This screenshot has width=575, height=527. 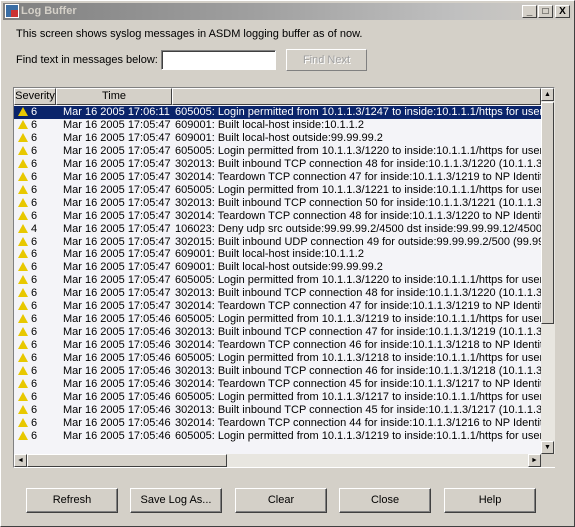 I want to click on refresh-button: Refresh, so click(x=72, y=500).